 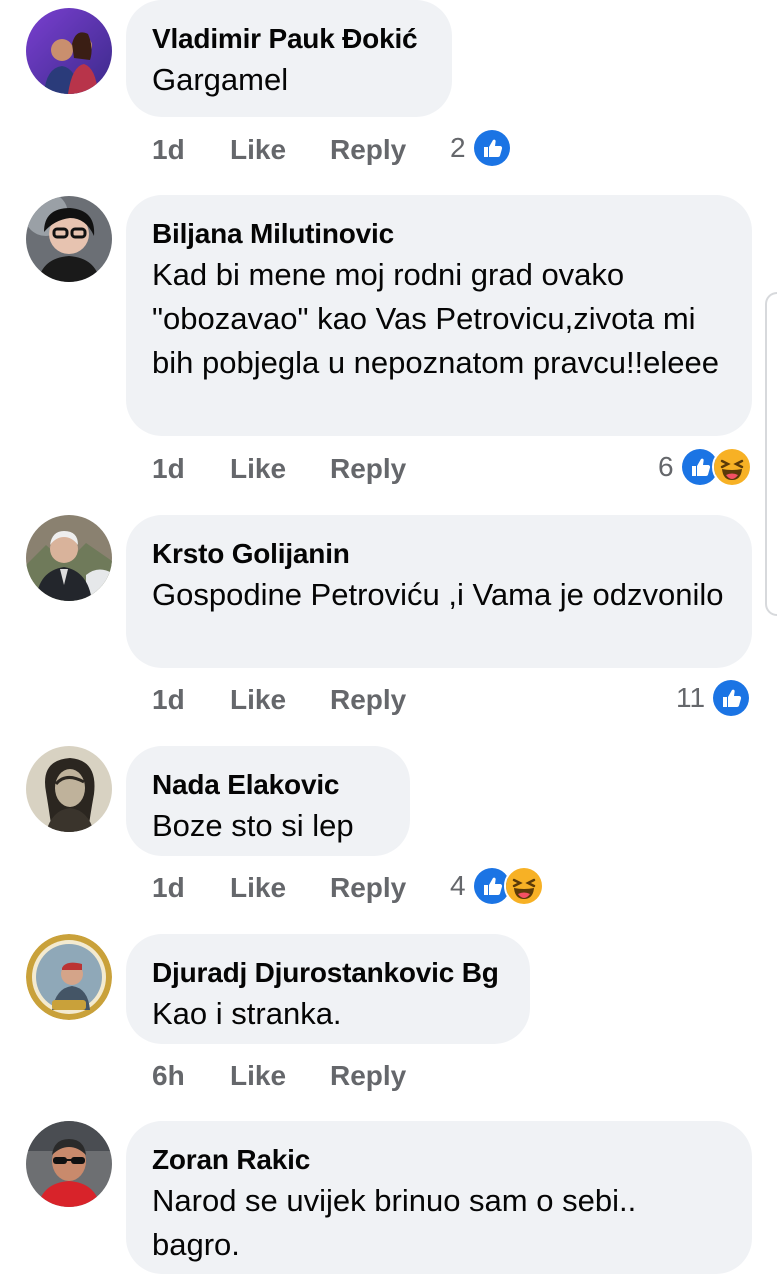 What do you see at coordinates (328, 973) in the screenshot?
I see `comment-author: Djuradj Djurostankovic Bg` at bounding box center [328, 973].